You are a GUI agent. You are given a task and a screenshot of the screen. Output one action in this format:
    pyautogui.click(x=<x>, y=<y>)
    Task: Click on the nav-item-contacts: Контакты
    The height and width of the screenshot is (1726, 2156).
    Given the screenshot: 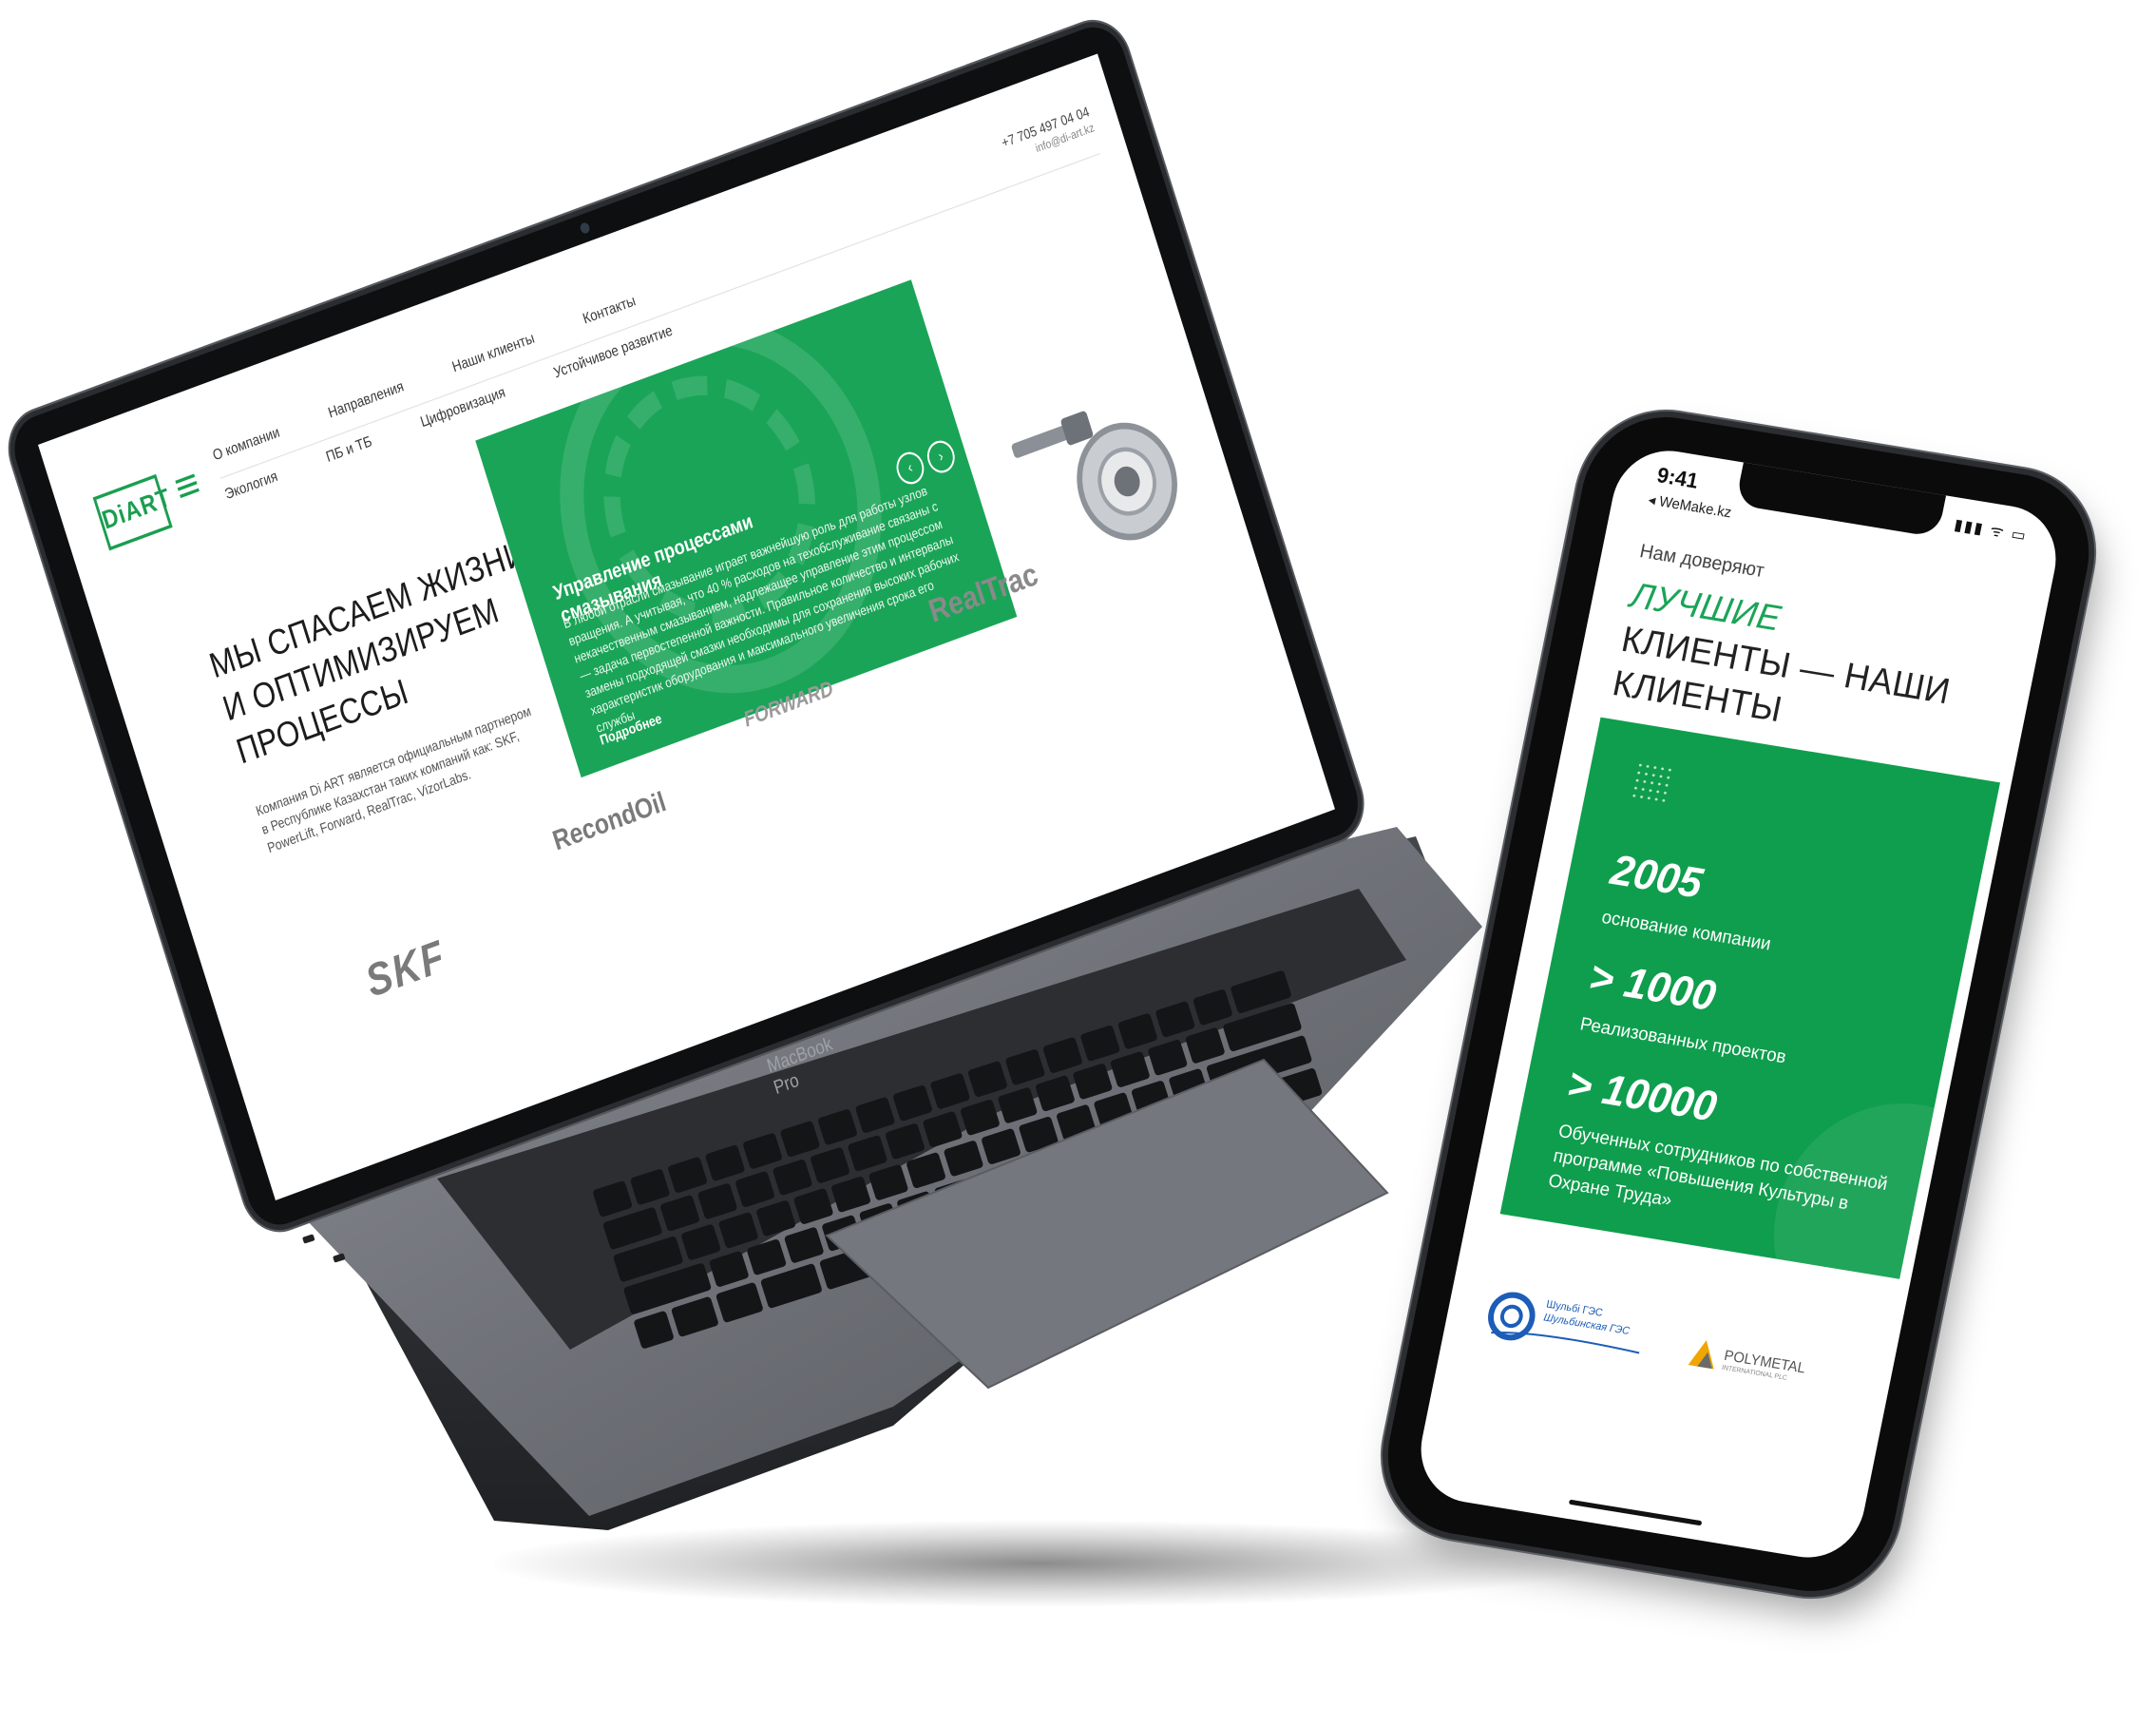 What is the action you would take?
    pyautogui.click(x=610, y=309)
    